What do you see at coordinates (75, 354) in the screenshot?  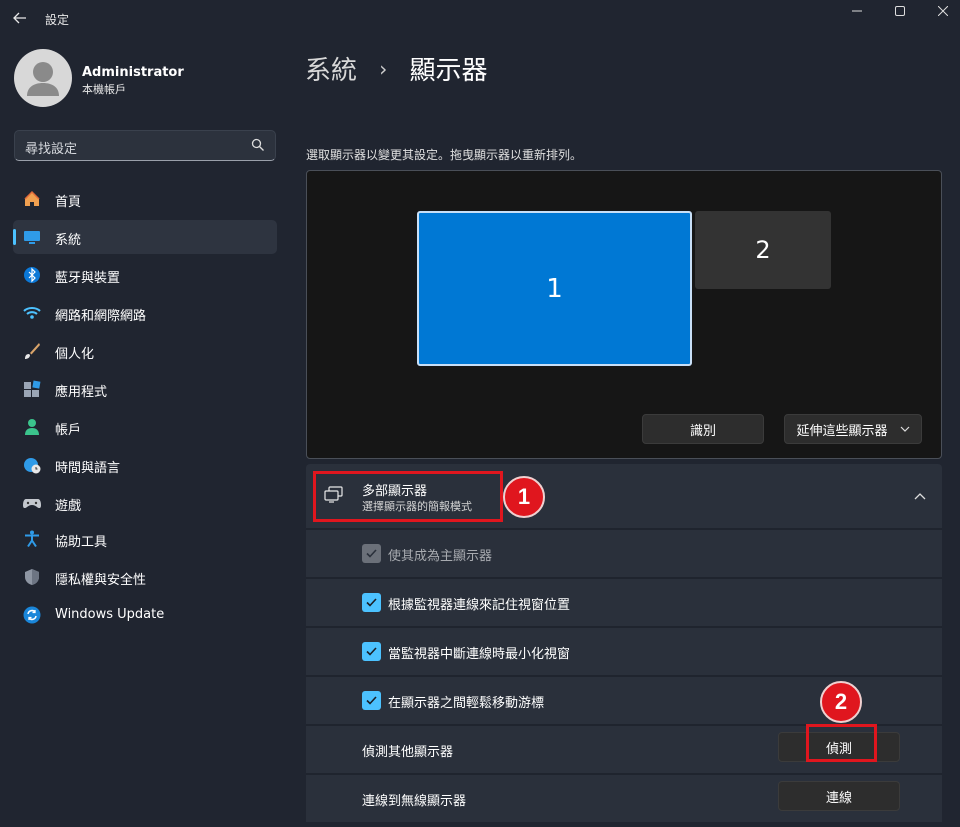 I see `sidebar-item-label: 個人化` at bounding box center [75, 354].